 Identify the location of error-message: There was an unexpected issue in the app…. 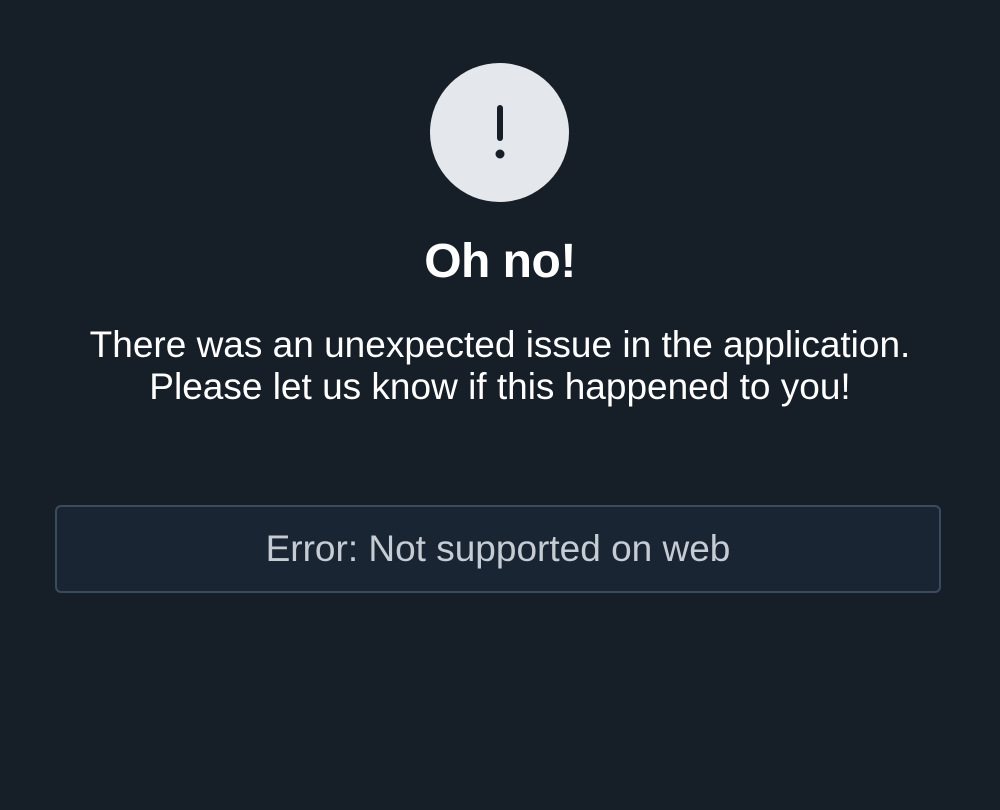
(500, 365).